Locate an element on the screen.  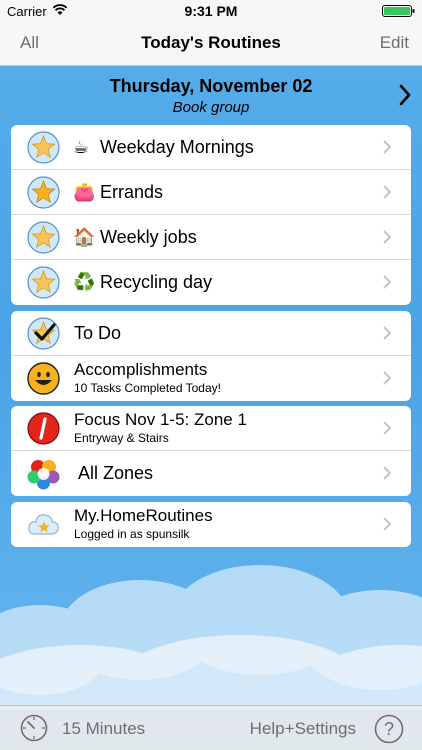
account-row: My.HomeRoutines Logged in as spunsilk is located at coordinates (211, 524).